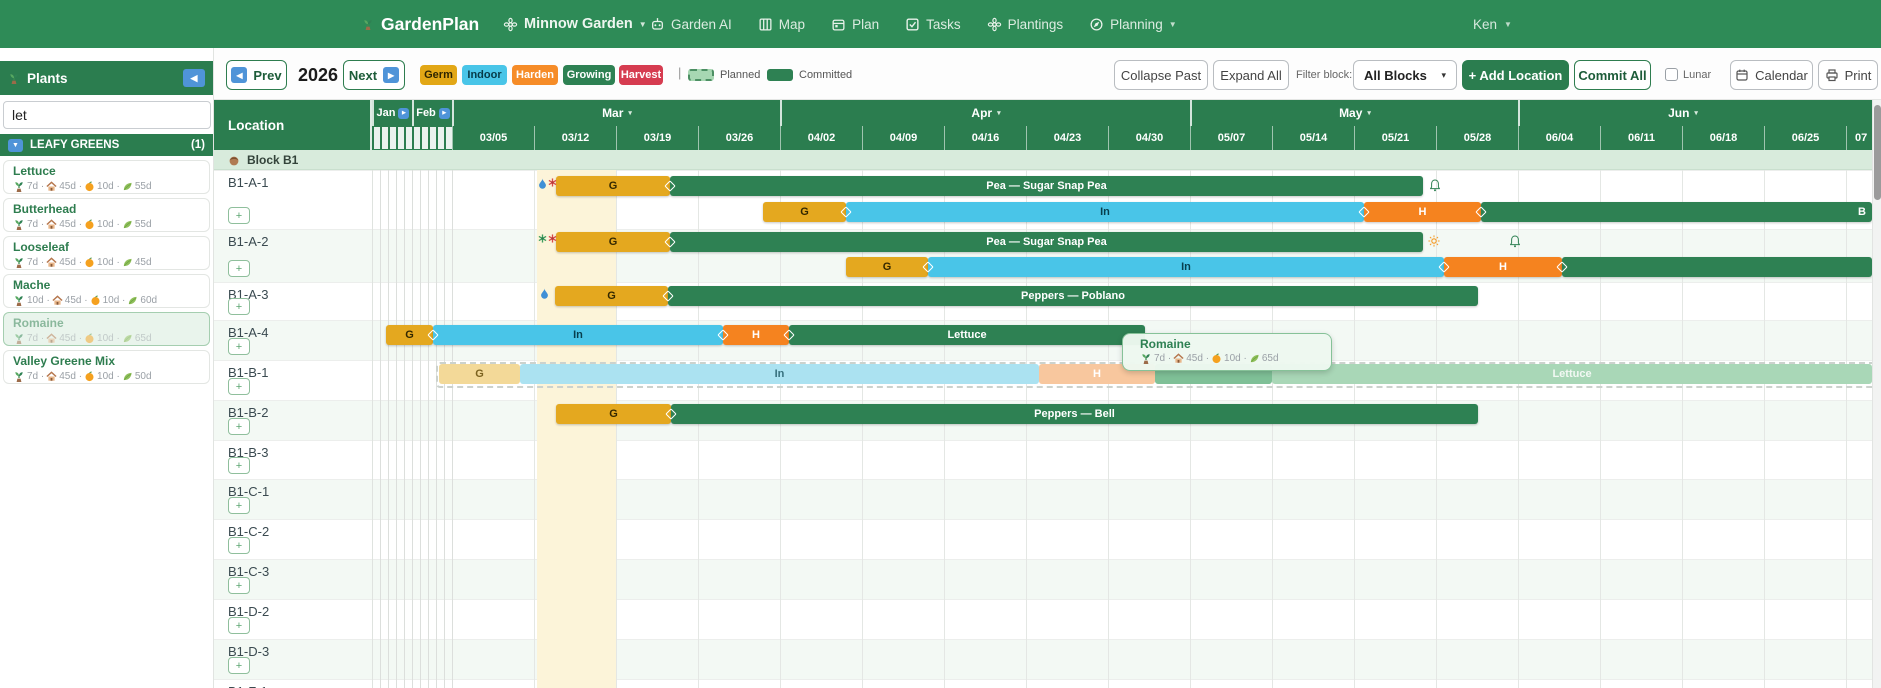 The height and width of the screenshot is (688, 1881). What do you see at coordinates (392, 113) in the screenshot?
I see `month-header-jan: Jan ▶` at bounding box center [392, 113].